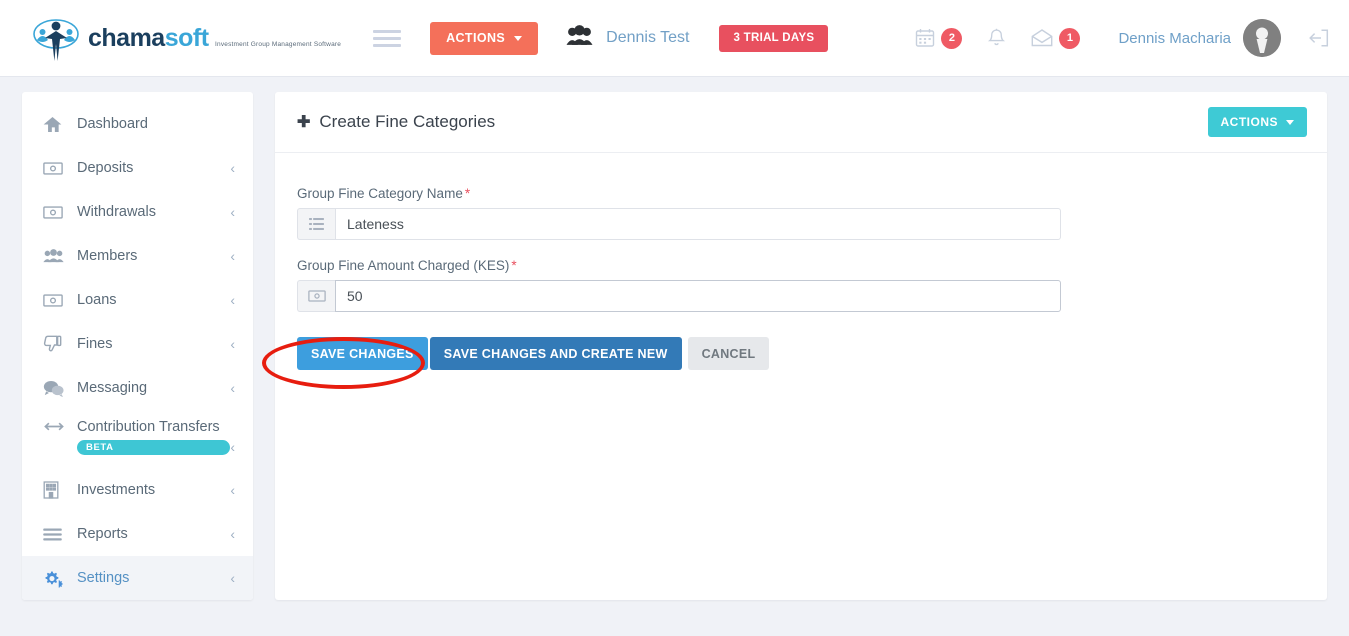 This screenshot has height=636, width=1349. What do you see at coordinates (698, 296) in the screenshot?
I see `group-fine-amount-input` at bounding box center [698, 296].